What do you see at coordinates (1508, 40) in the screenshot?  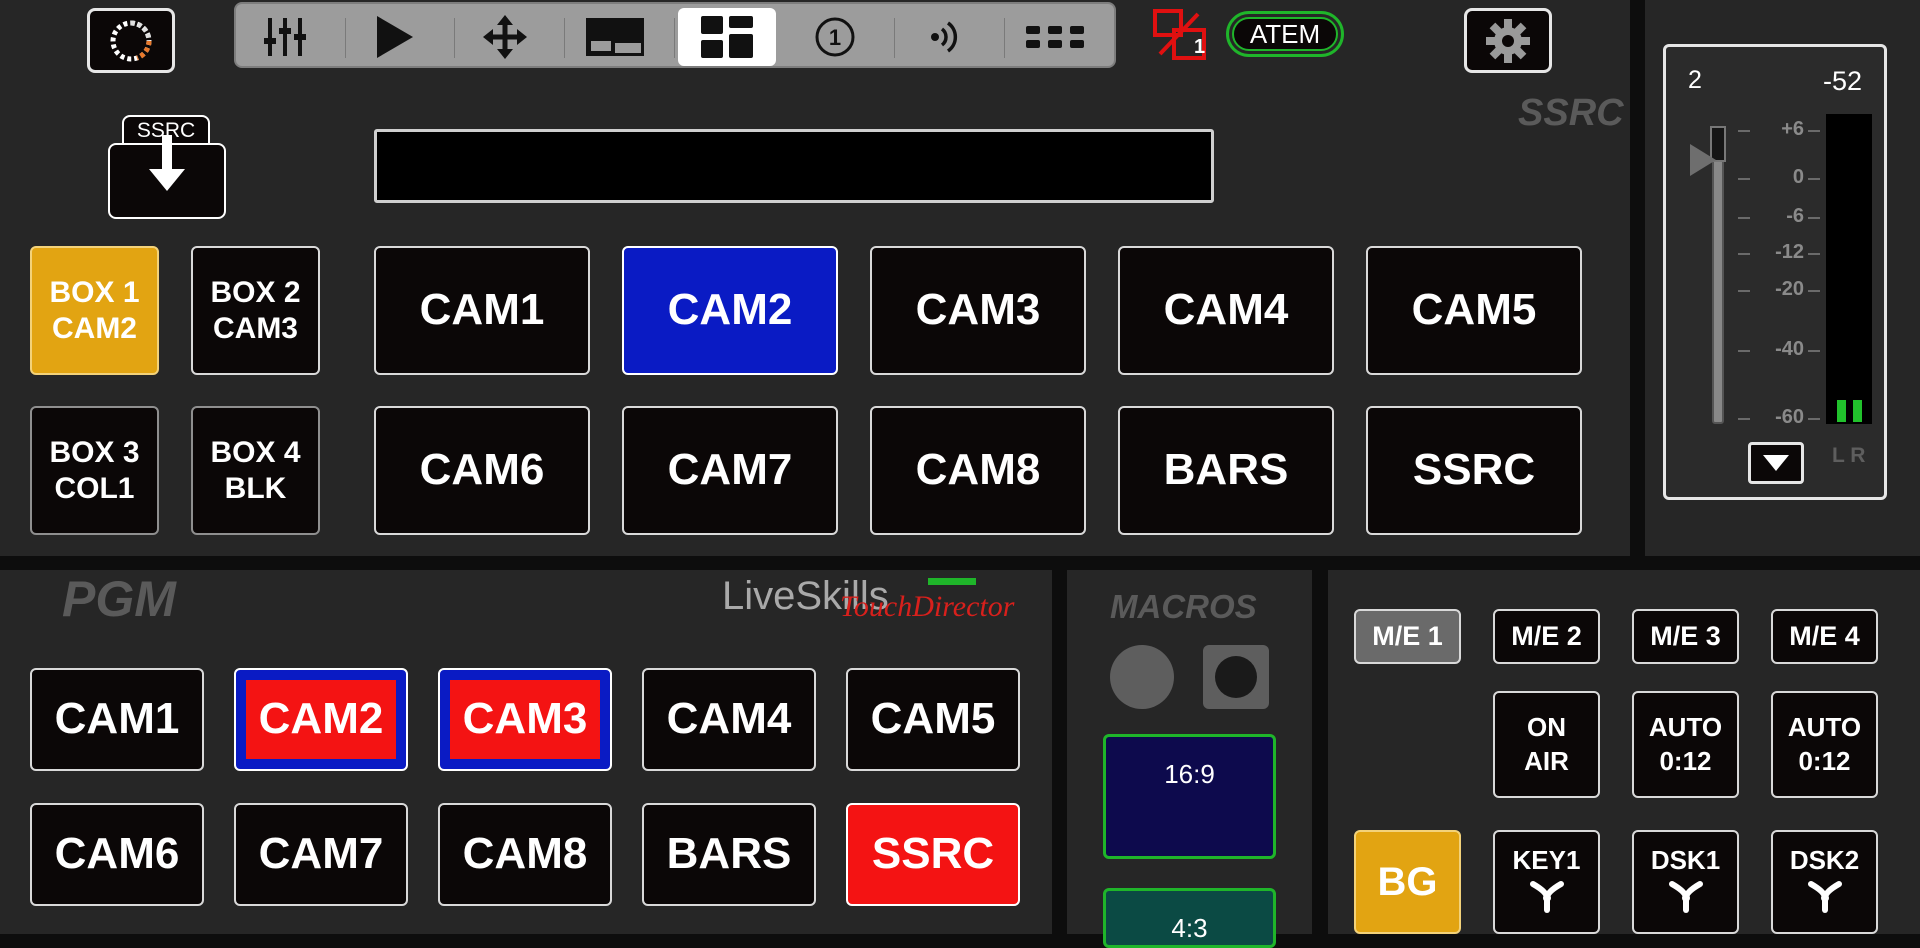 I see `settings-button` at bounding box center [1508, 40].